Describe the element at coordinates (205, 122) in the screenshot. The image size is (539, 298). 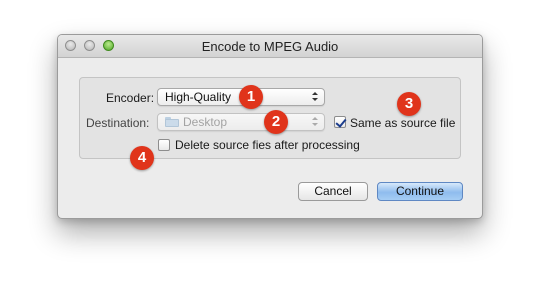
I see `destination-popup-value: Desktop` at that location.